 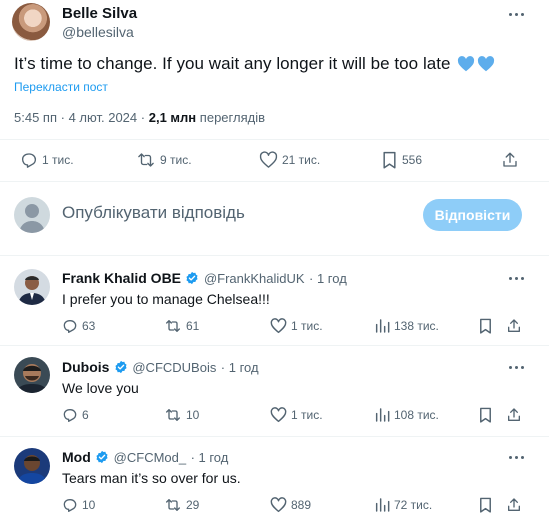 What do you see at coordinates (89, 326) in the screenshot?
I see `reply-count: 63` at bounding box center [89, 326].